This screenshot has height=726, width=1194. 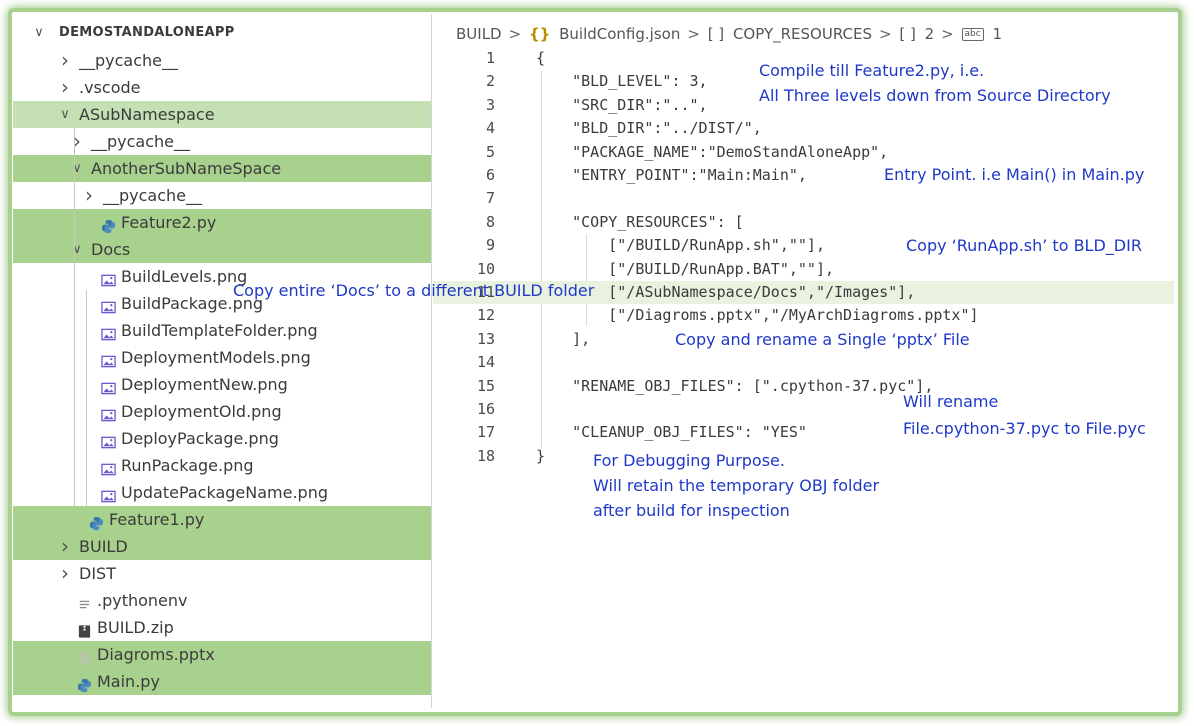 What do you see at coordinates (619, 34) in the screenshot?
I see `breadcrumb-file: BuildConfig.json` at bounding box center [619, 34].